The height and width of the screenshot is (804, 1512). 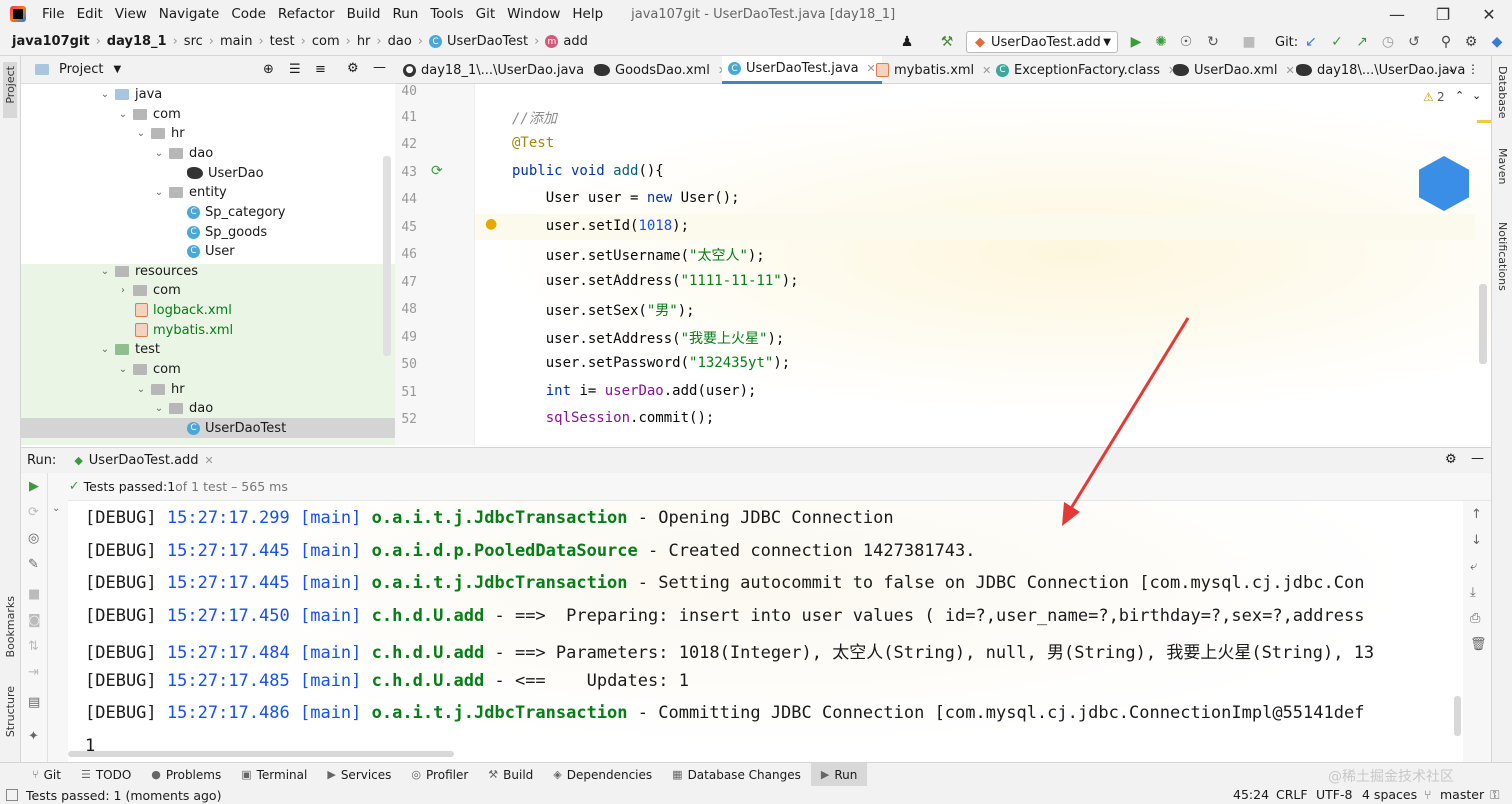 I want to click on warning-count: 2, so click(x=1441, y=97).